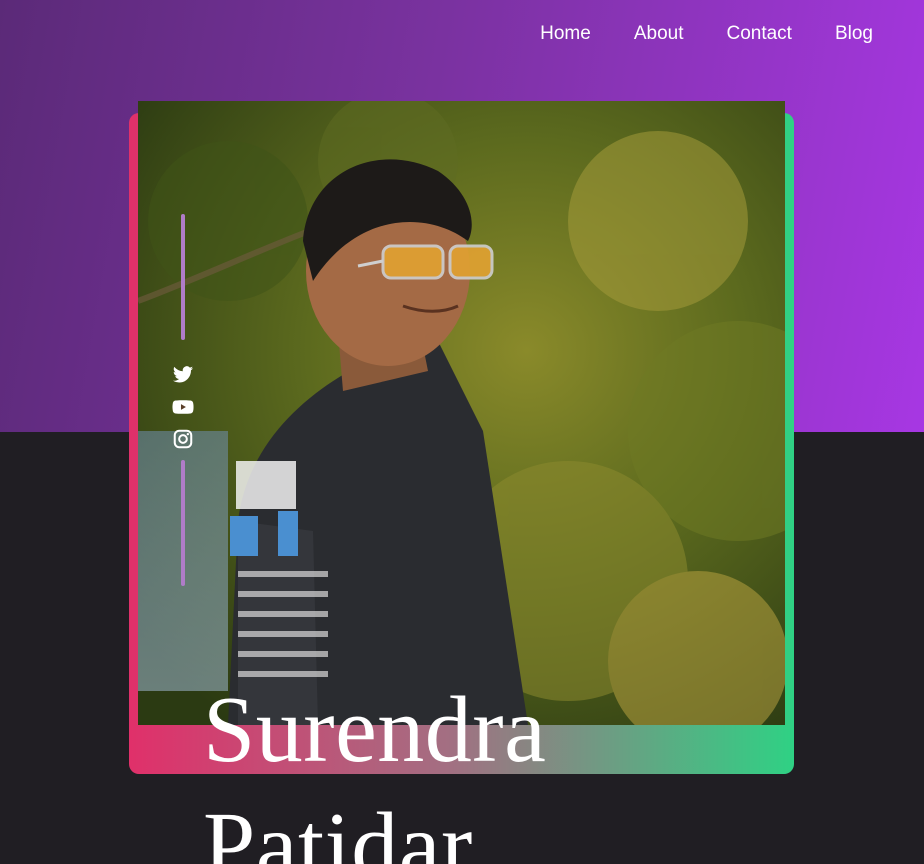 The height and width of the screenshot is (864, 924). I want to click on nav-blog-link: Blog, so click(854, 34).